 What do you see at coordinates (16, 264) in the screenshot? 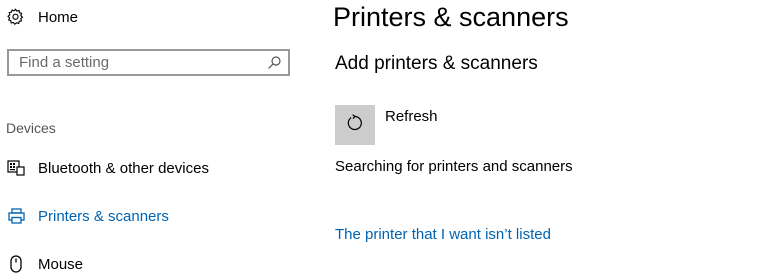
I see `mouse-icon` at bounding box center [16, 264].